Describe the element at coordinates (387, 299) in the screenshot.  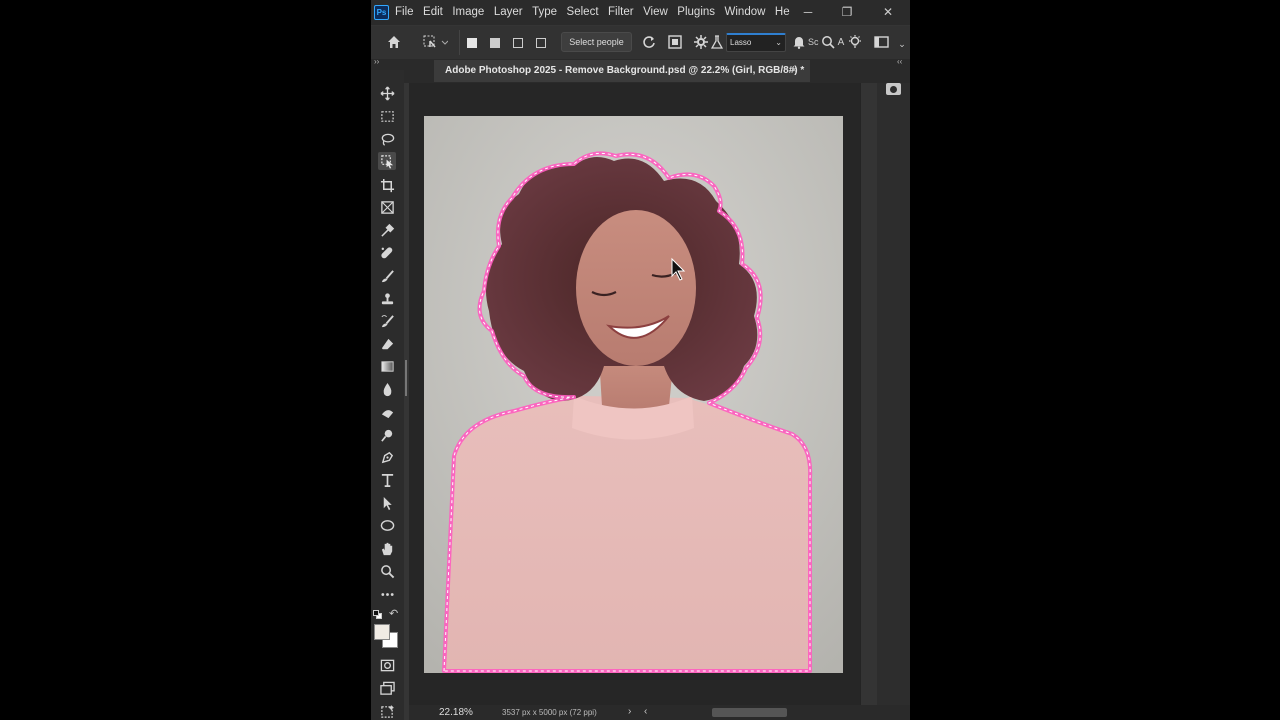
I see `clone-stamp-tool-icon` at that location.